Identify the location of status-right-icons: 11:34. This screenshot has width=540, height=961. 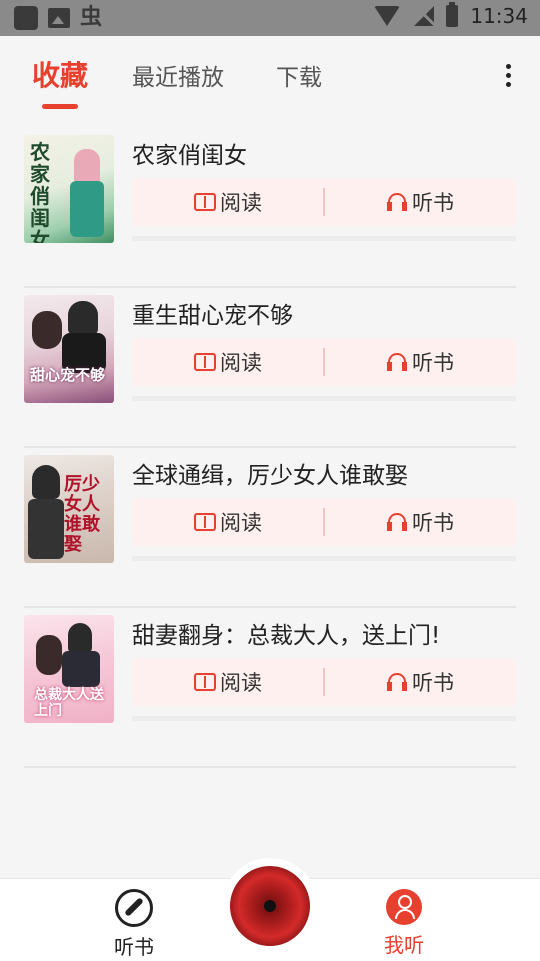
(451, 15).